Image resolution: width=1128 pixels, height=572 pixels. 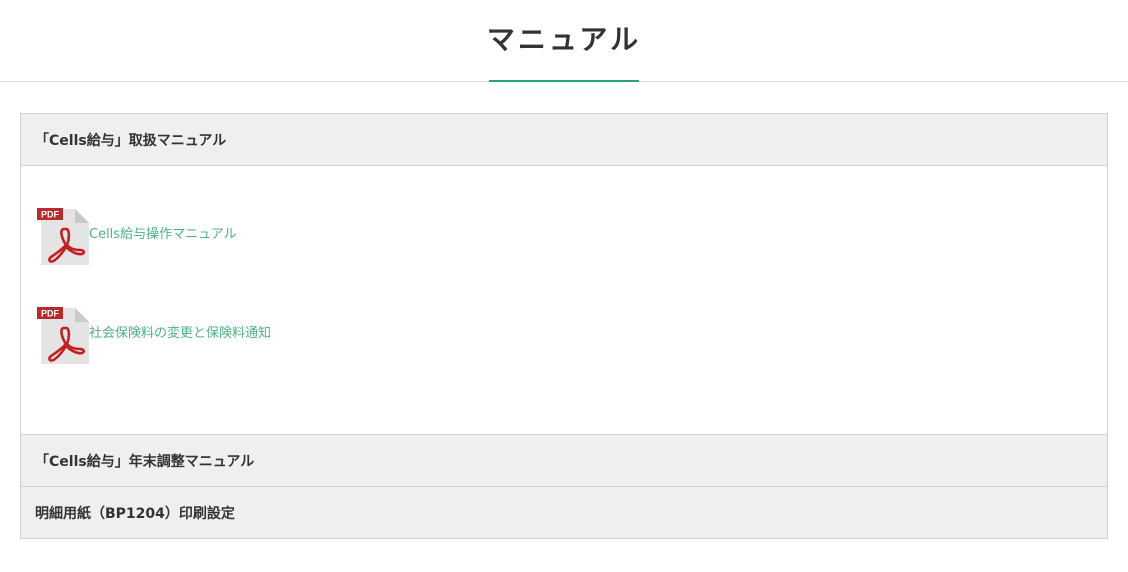 I want to click on accordion-header-print-settings: 明細用紙（BP1204）印刷設定, so click(x=564, y=512).